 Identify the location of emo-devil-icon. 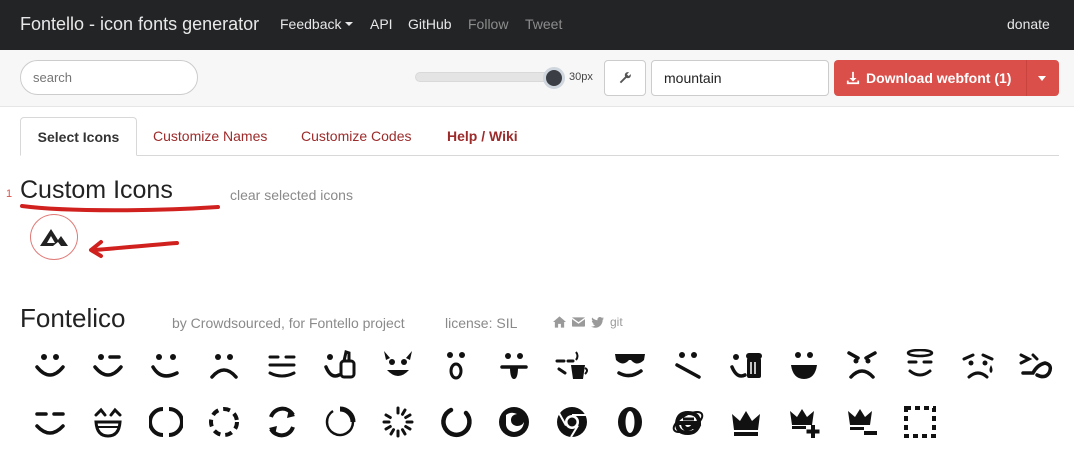
(398, 365).